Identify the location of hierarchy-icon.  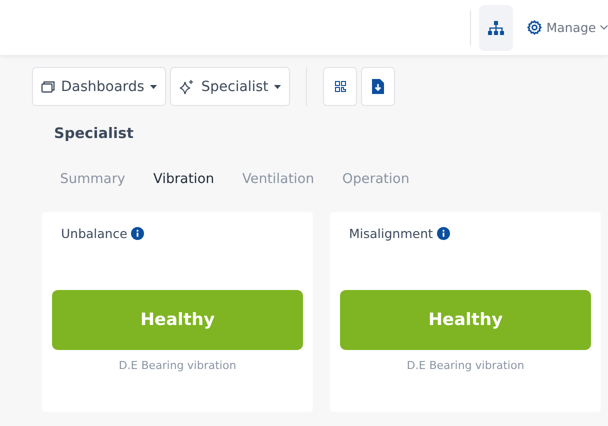
(496, 27).